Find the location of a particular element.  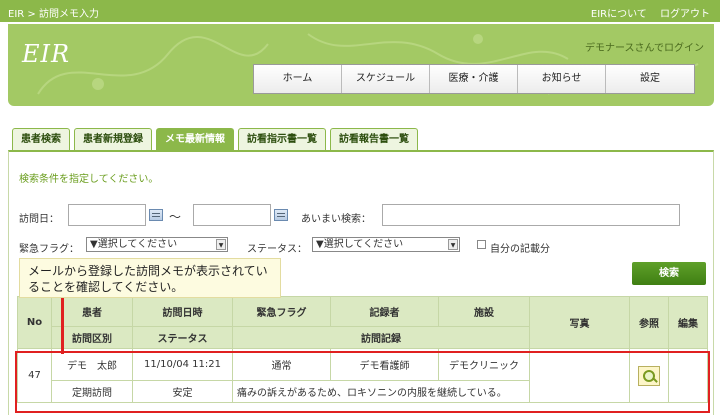

table-row: 47 デモ 太郎 11/10/04 11:21 通常 デモ看護師 デモクリニック is located at coordinates (362, 375).